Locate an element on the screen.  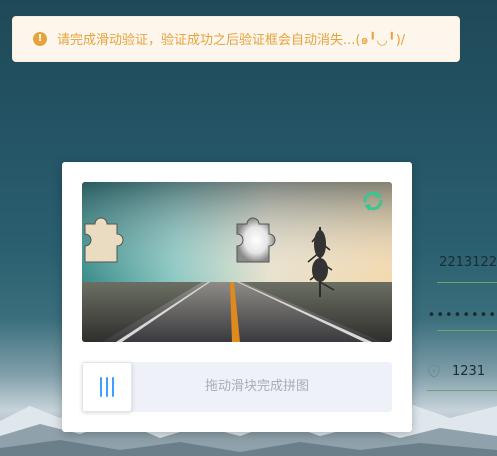
warning-message: ! 请完成滑动验证，验证成功之后验证框会自动消失...(๑╹◡╹)/ is located at coordinates (236, 39).